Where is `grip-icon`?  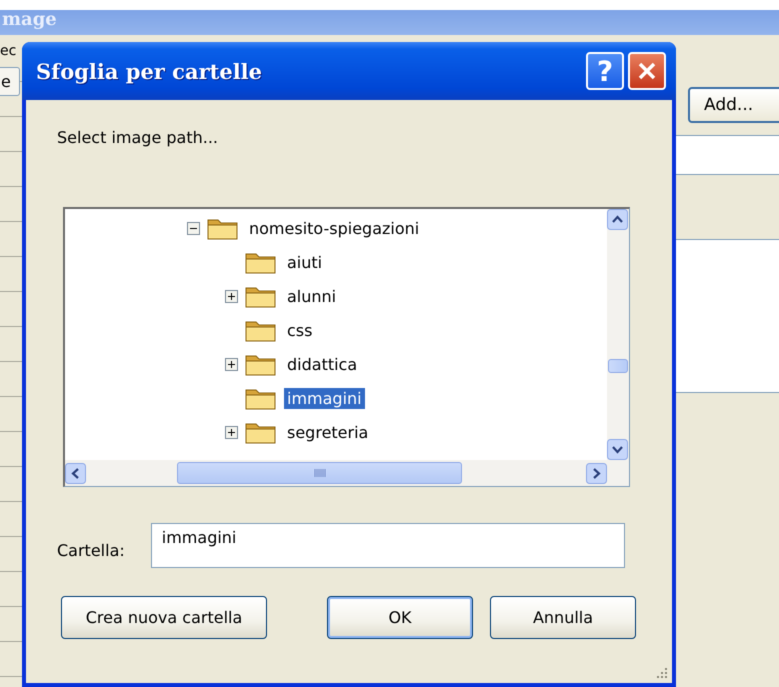 grip-icon is located at coordinates (320, 473).